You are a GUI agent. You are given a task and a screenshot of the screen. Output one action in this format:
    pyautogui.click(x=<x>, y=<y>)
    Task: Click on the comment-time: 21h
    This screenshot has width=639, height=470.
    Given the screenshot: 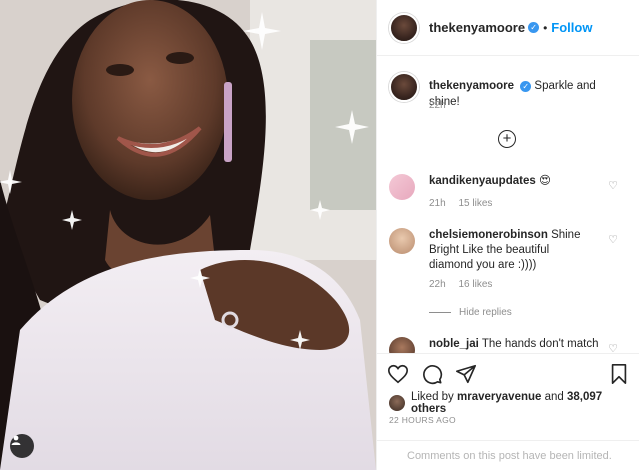 What is the action you would take?
    pyautogui.click(x=437, y=203)
    